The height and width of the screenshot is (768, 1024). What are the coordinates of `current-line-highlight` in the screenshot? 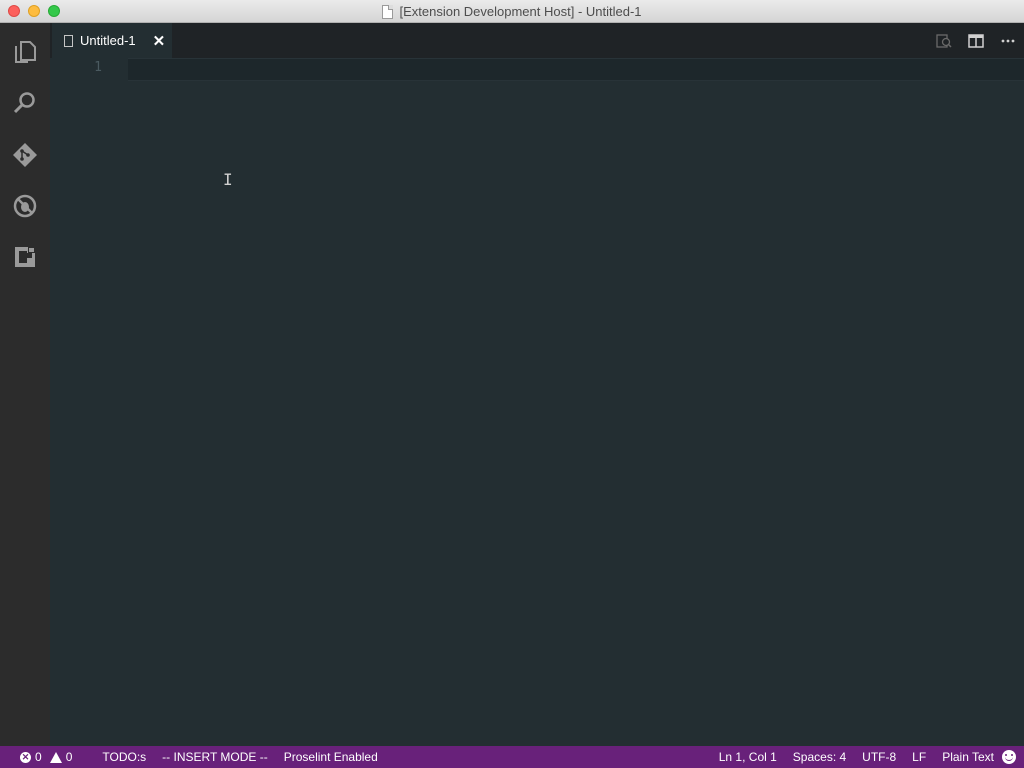 It's located at (576, 69).